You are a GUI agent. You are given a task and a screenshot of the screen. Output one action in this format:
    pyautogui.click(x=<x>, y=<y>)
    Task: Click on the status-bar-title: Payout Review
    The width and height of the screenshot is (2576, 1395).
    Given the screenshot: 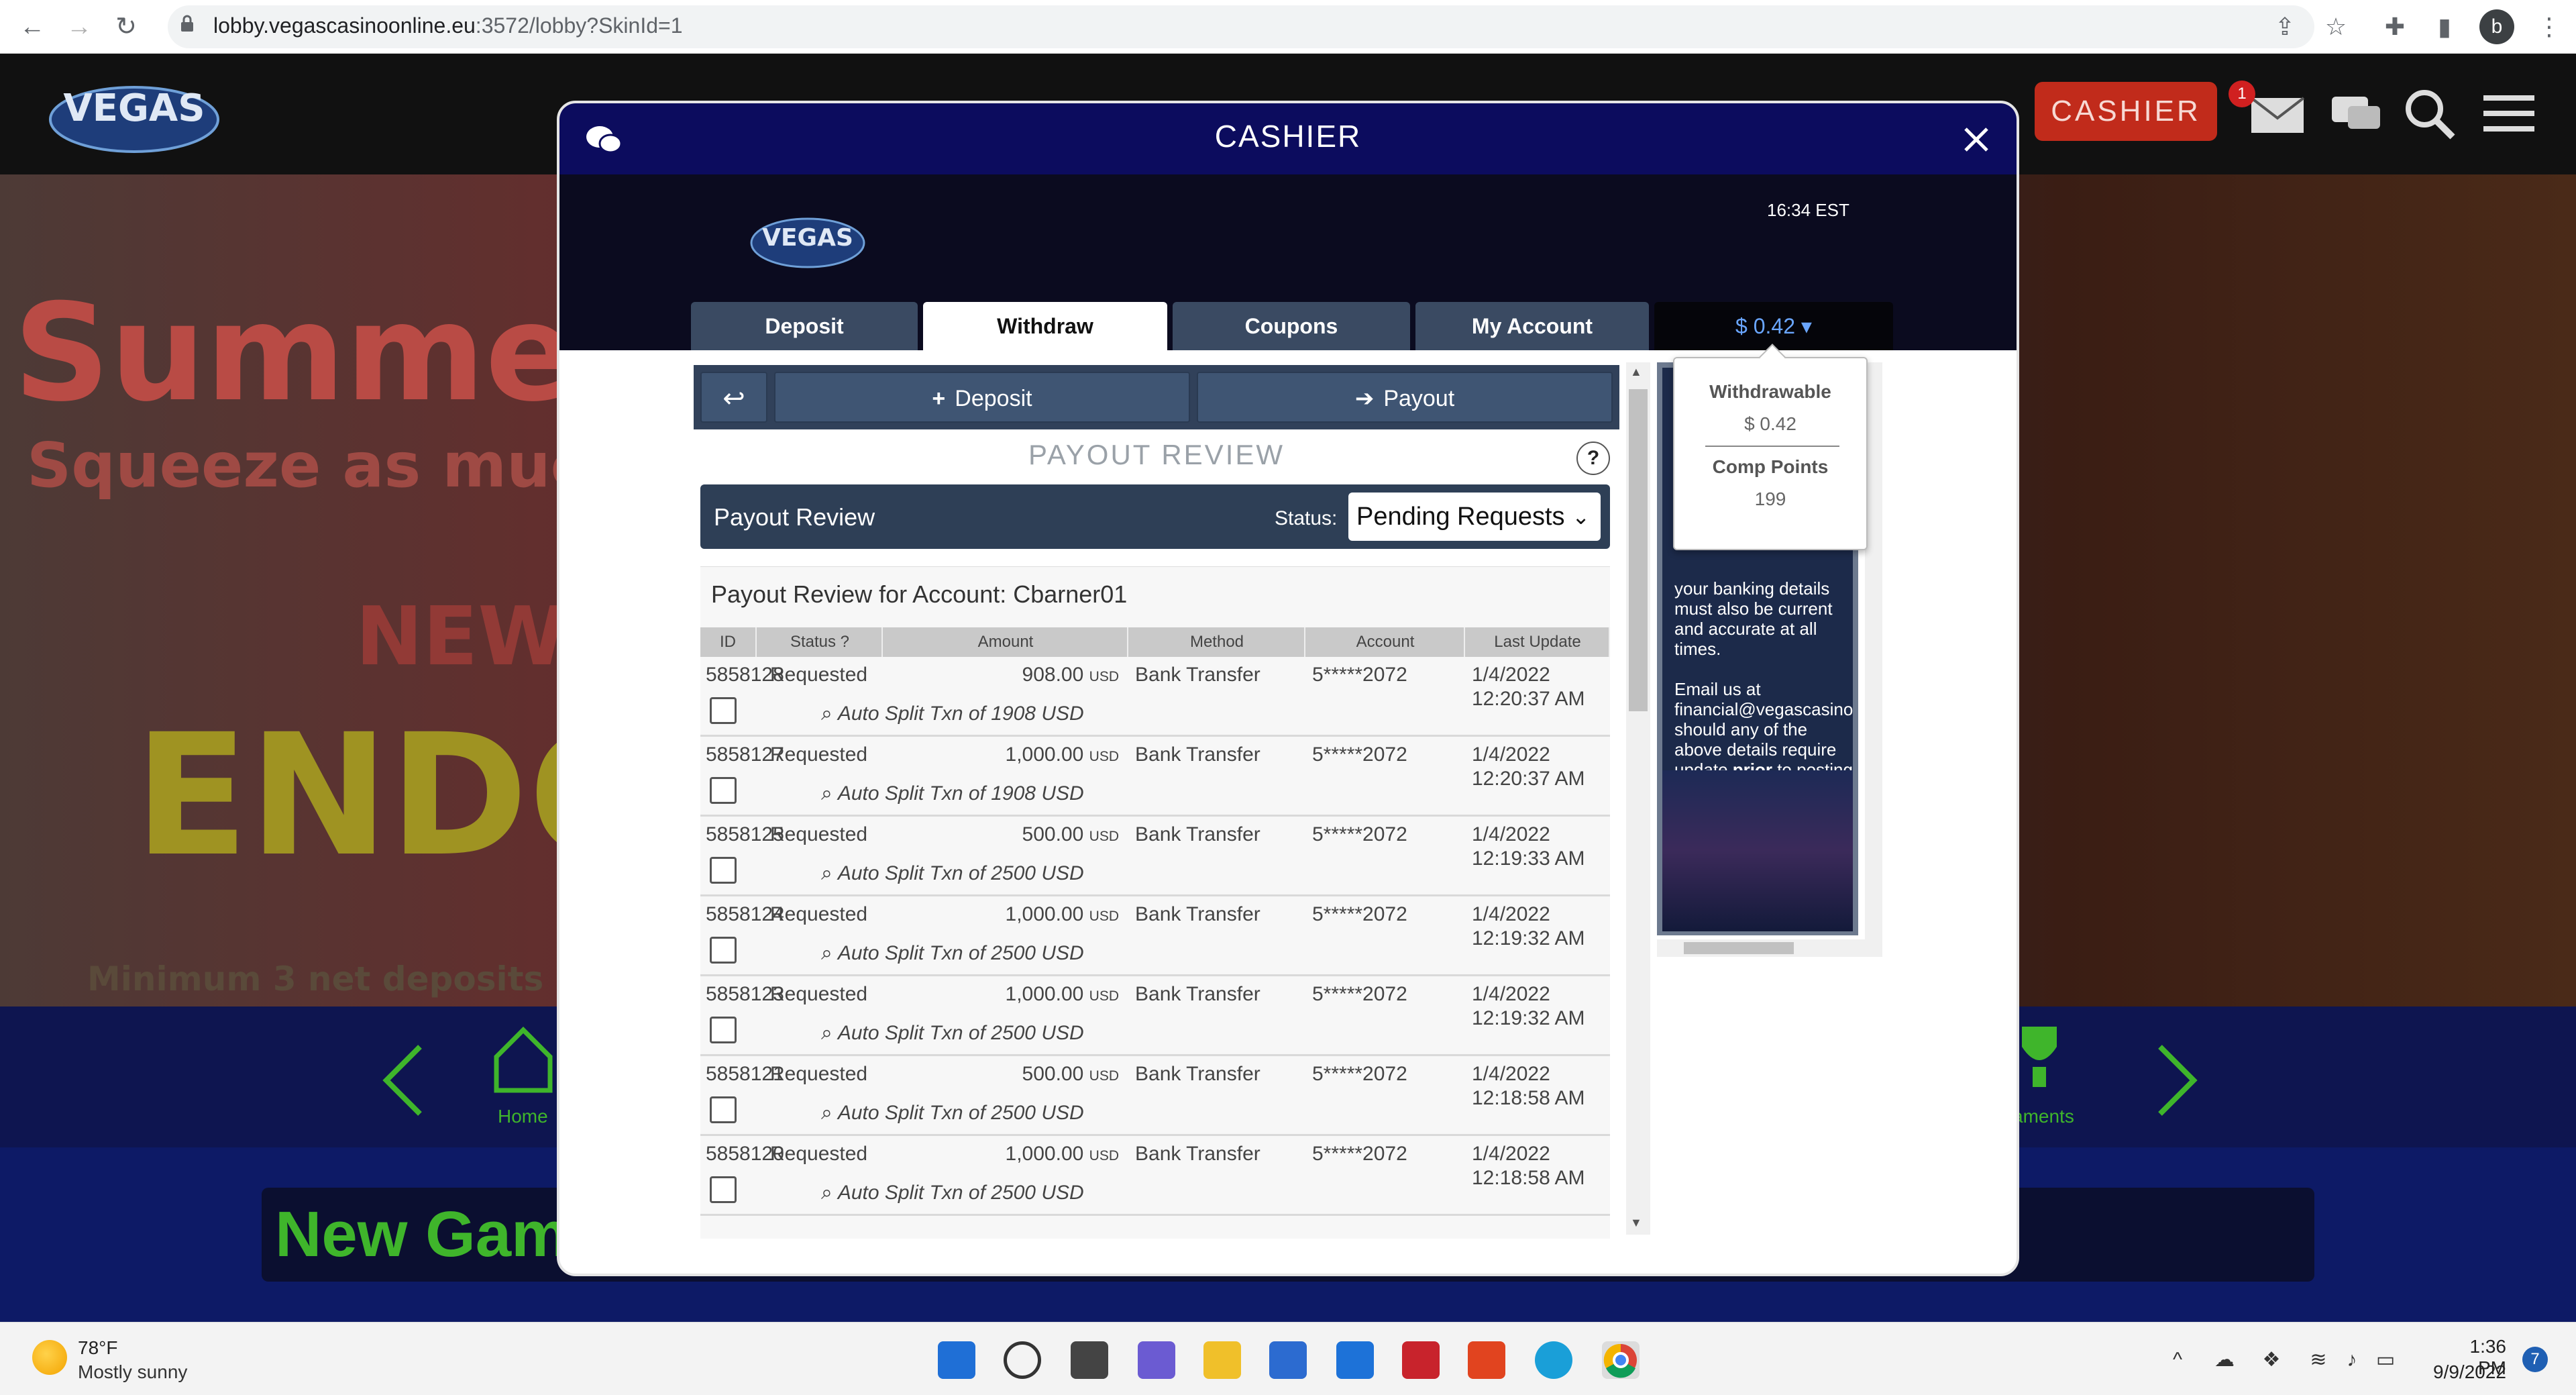 What is the action you would take?
    pyautogui.click(x=794, y=517)
    